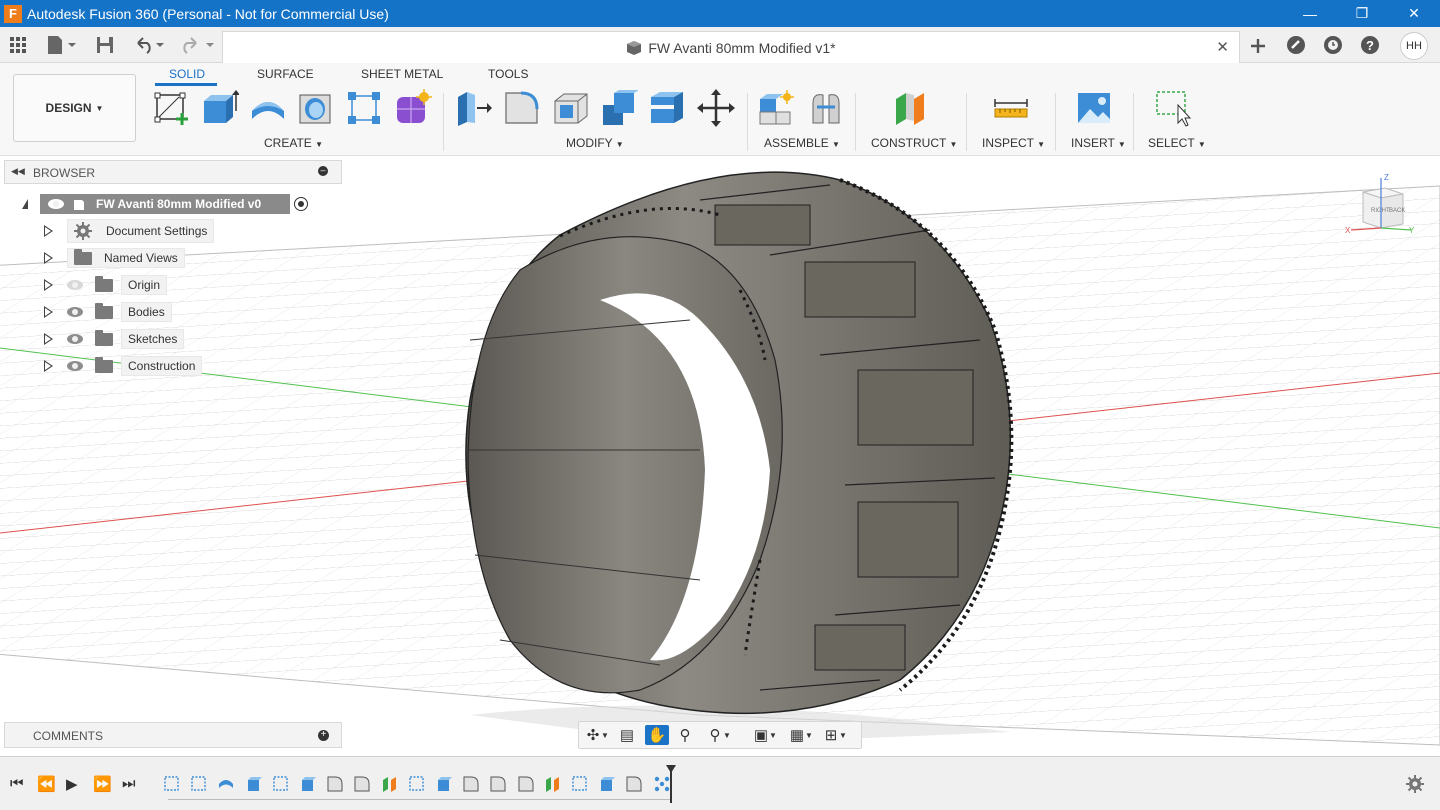 Image resolution: width=1440 pixels, height=810 pixels. What do you see at coordinates (619, 108) in the screenshot?
I see `combine-button` at bounding box center [619, 108].